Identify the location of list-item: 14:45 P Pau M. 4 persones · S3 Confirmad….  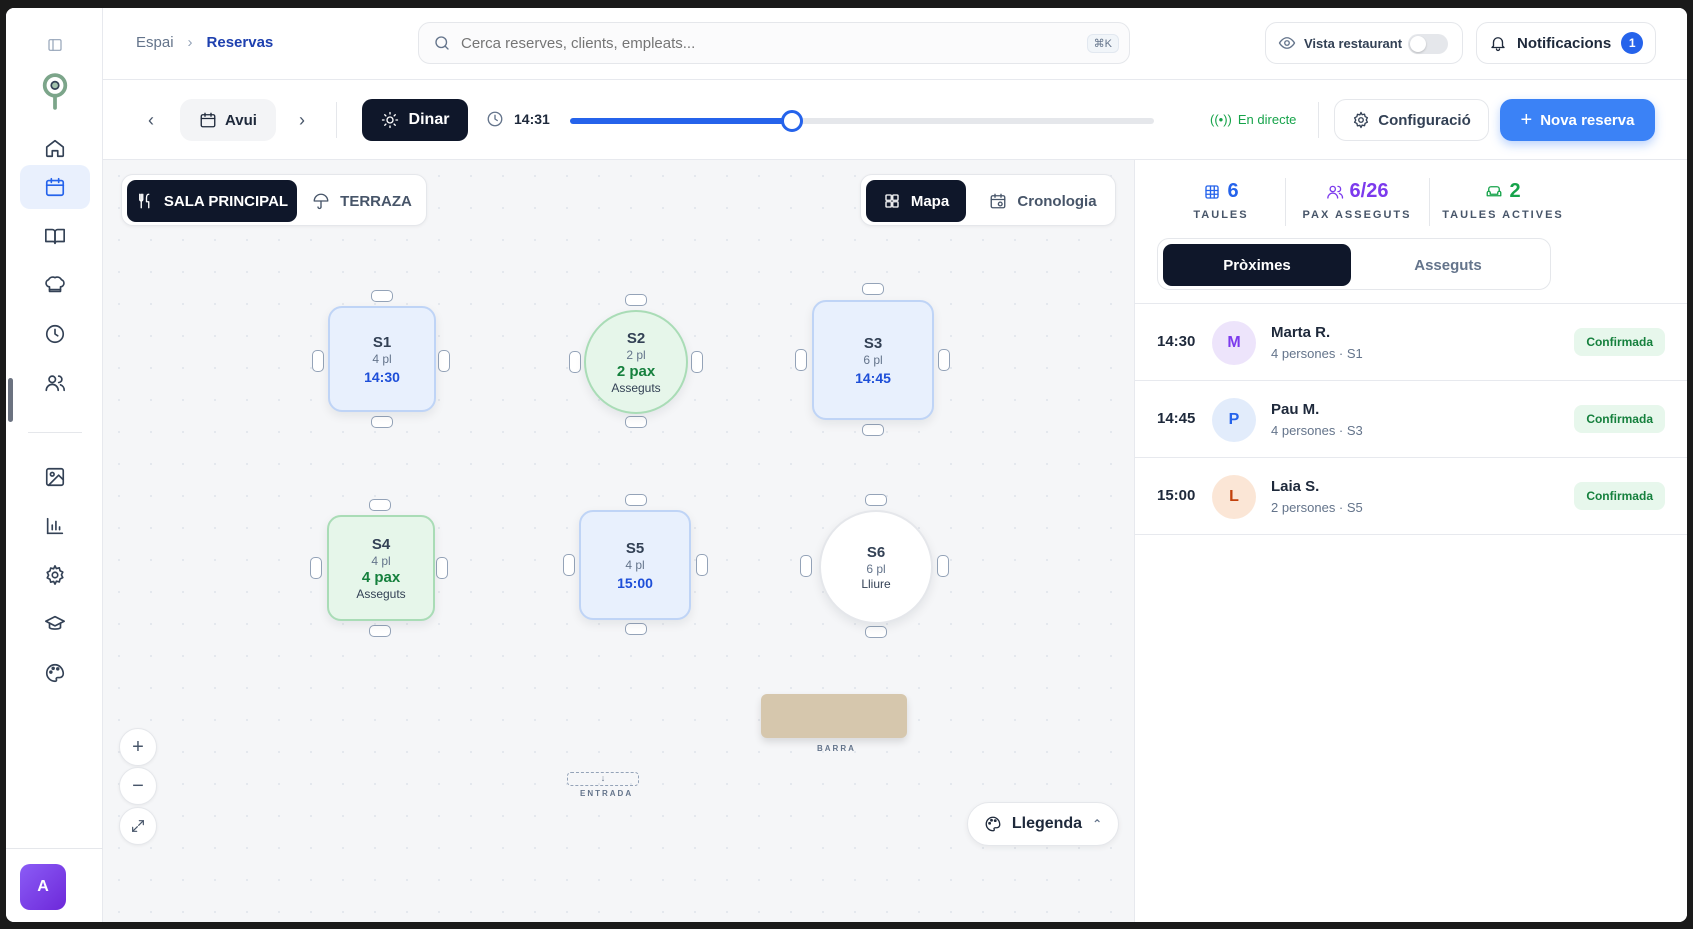
(1411, 419).